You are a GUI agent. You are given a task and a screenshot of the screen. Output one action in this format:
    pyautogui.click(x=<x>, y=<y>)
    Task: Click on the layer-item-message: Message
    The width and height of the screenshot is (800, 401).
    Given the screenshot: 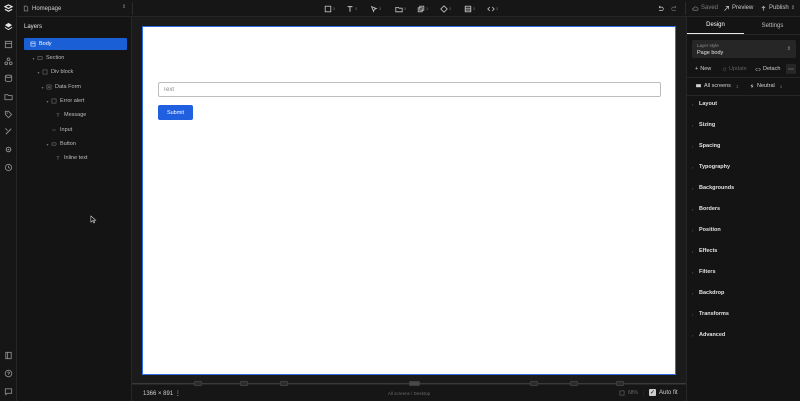 What is the action you would take?
    pyautogui.click(x=75, y=115)
    